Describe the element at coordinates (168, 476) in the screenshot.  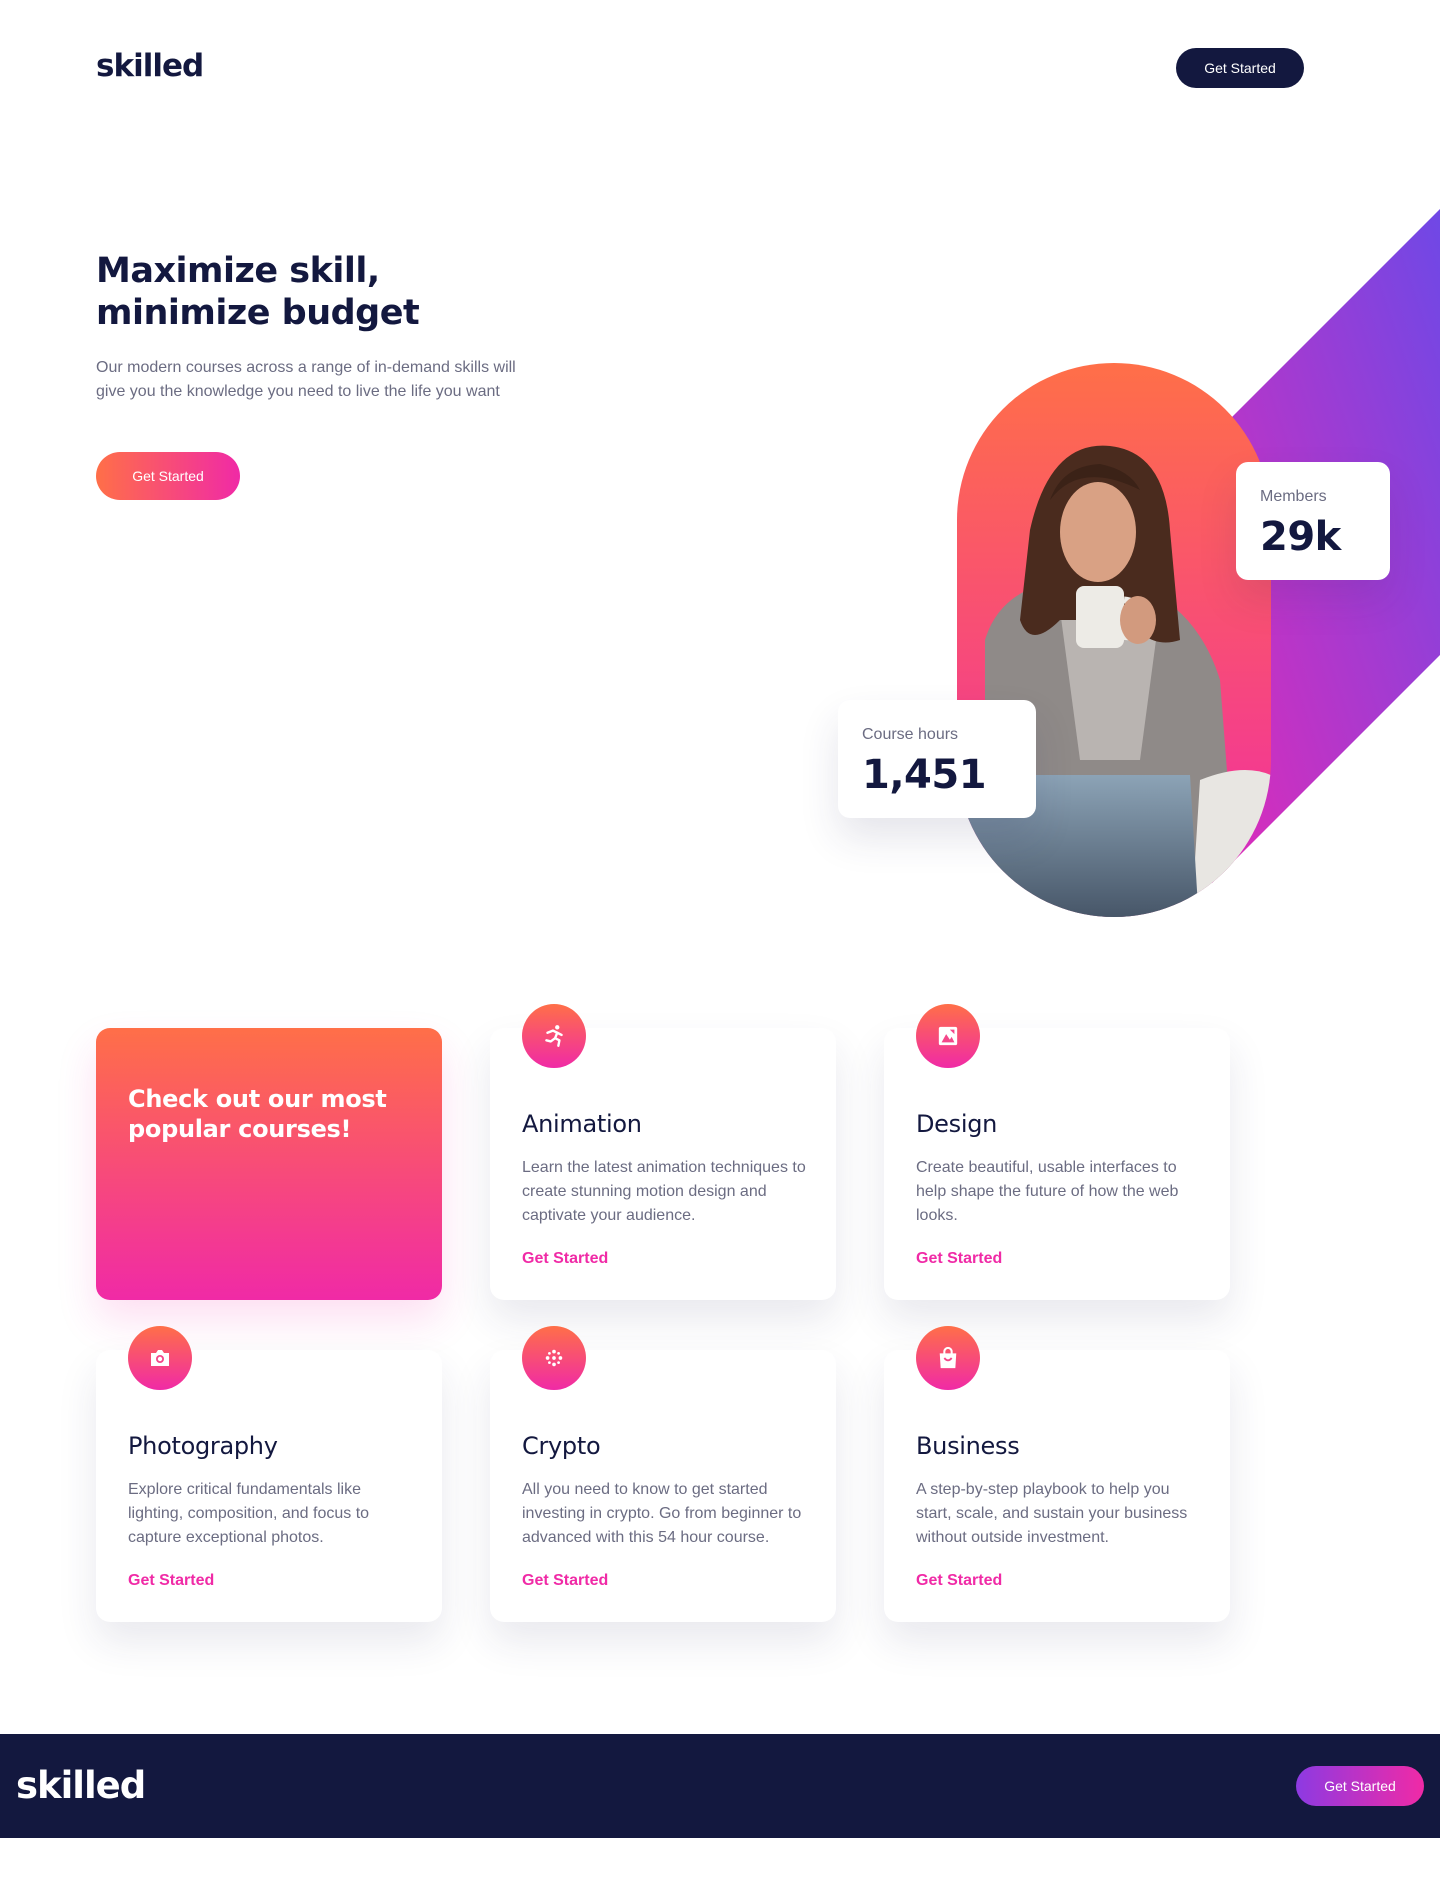
I see `hero-get-started-button: Get Started` at that location.